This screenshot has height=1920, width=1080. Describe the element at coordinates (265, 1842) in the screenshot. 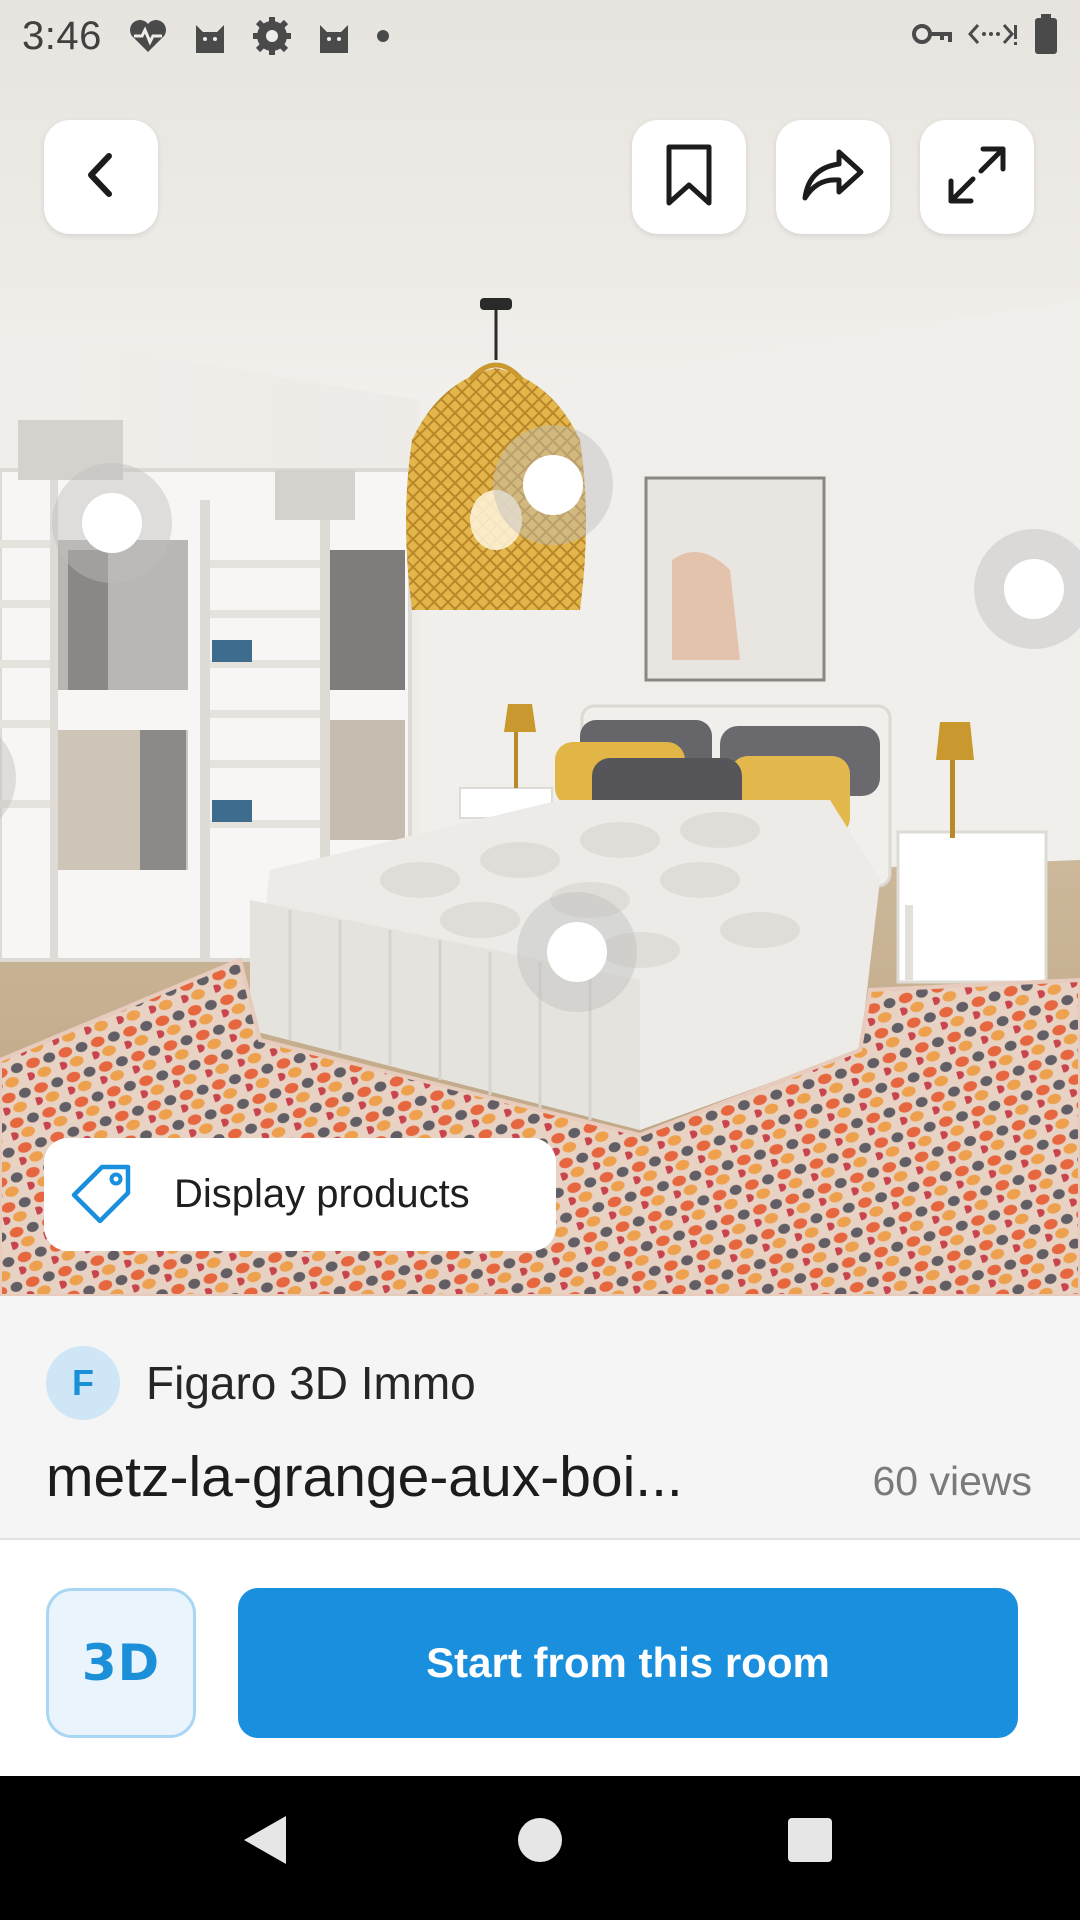

I see `triangle-back-icon` at that location.